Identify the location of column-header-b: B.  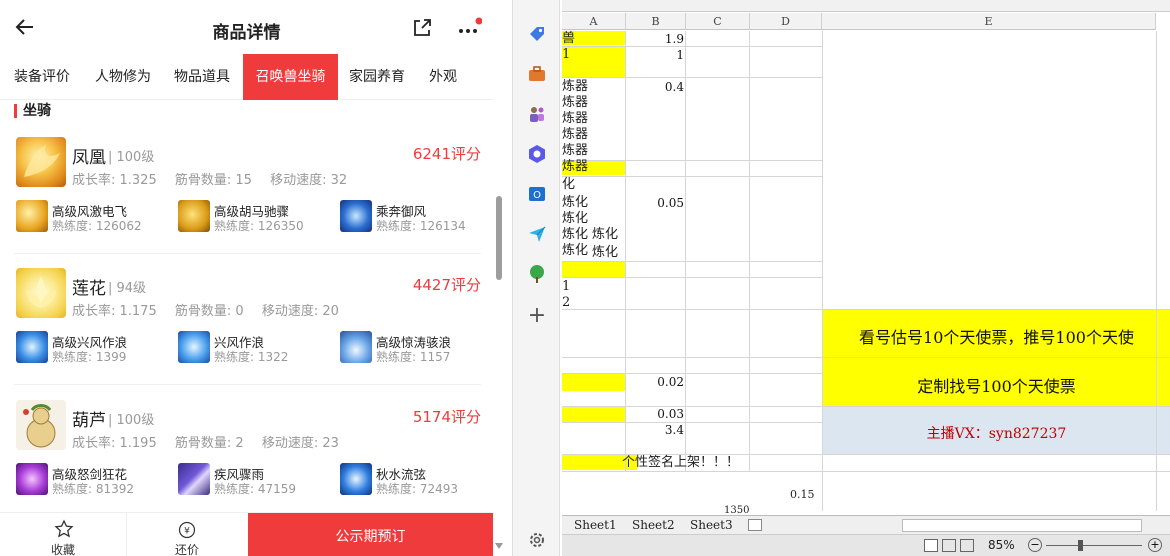
(656, 21).